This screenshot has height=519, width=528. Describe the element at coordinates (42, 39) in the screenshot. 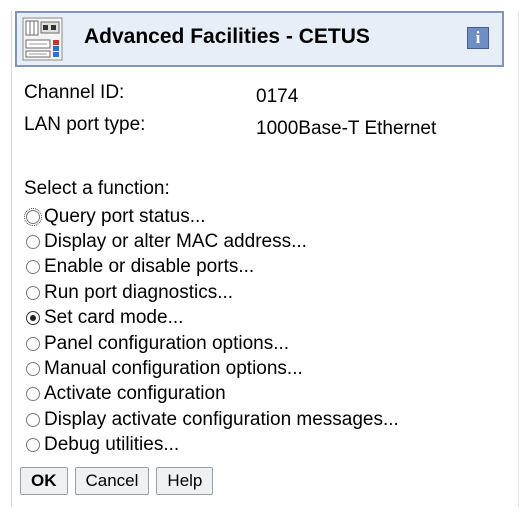

I see `hardware-panel-icon` at that location.